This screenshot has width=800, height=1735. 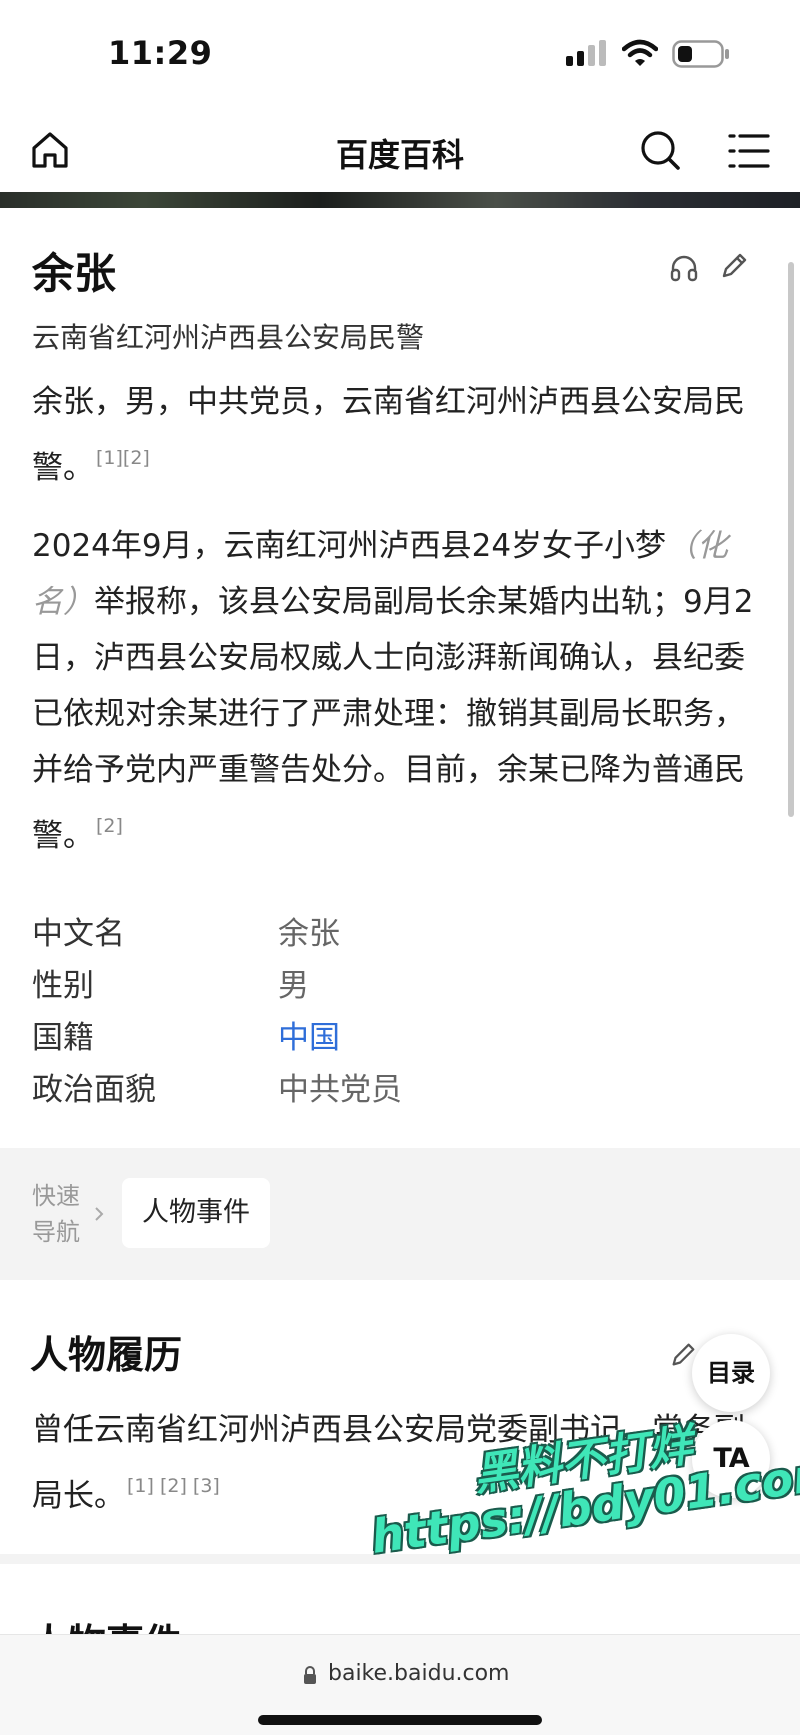 I want to click on signal-icon, so click(x=586, y=53).